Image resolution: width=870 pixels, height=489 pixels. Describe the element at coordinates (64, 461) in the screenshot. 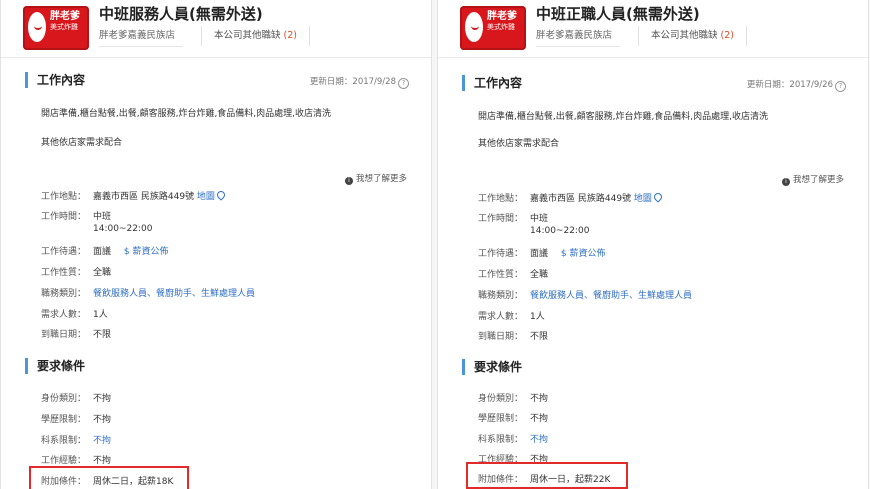

I see `req-label-experience: 工作經驗：` at that location.